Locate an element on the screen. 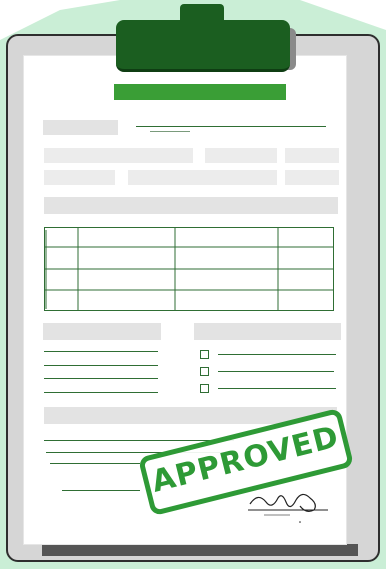 The height and width of the screenshot is (569, 386). signature-mark is located at coordinates (288, 508).